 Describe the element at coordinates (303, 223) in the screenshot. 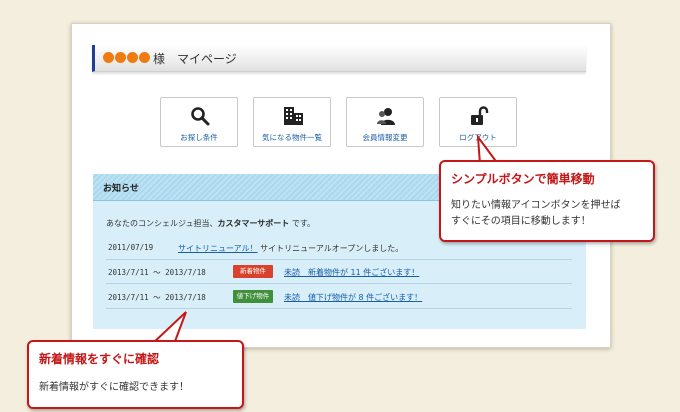

I see `intro-suffix: です。` at that location.